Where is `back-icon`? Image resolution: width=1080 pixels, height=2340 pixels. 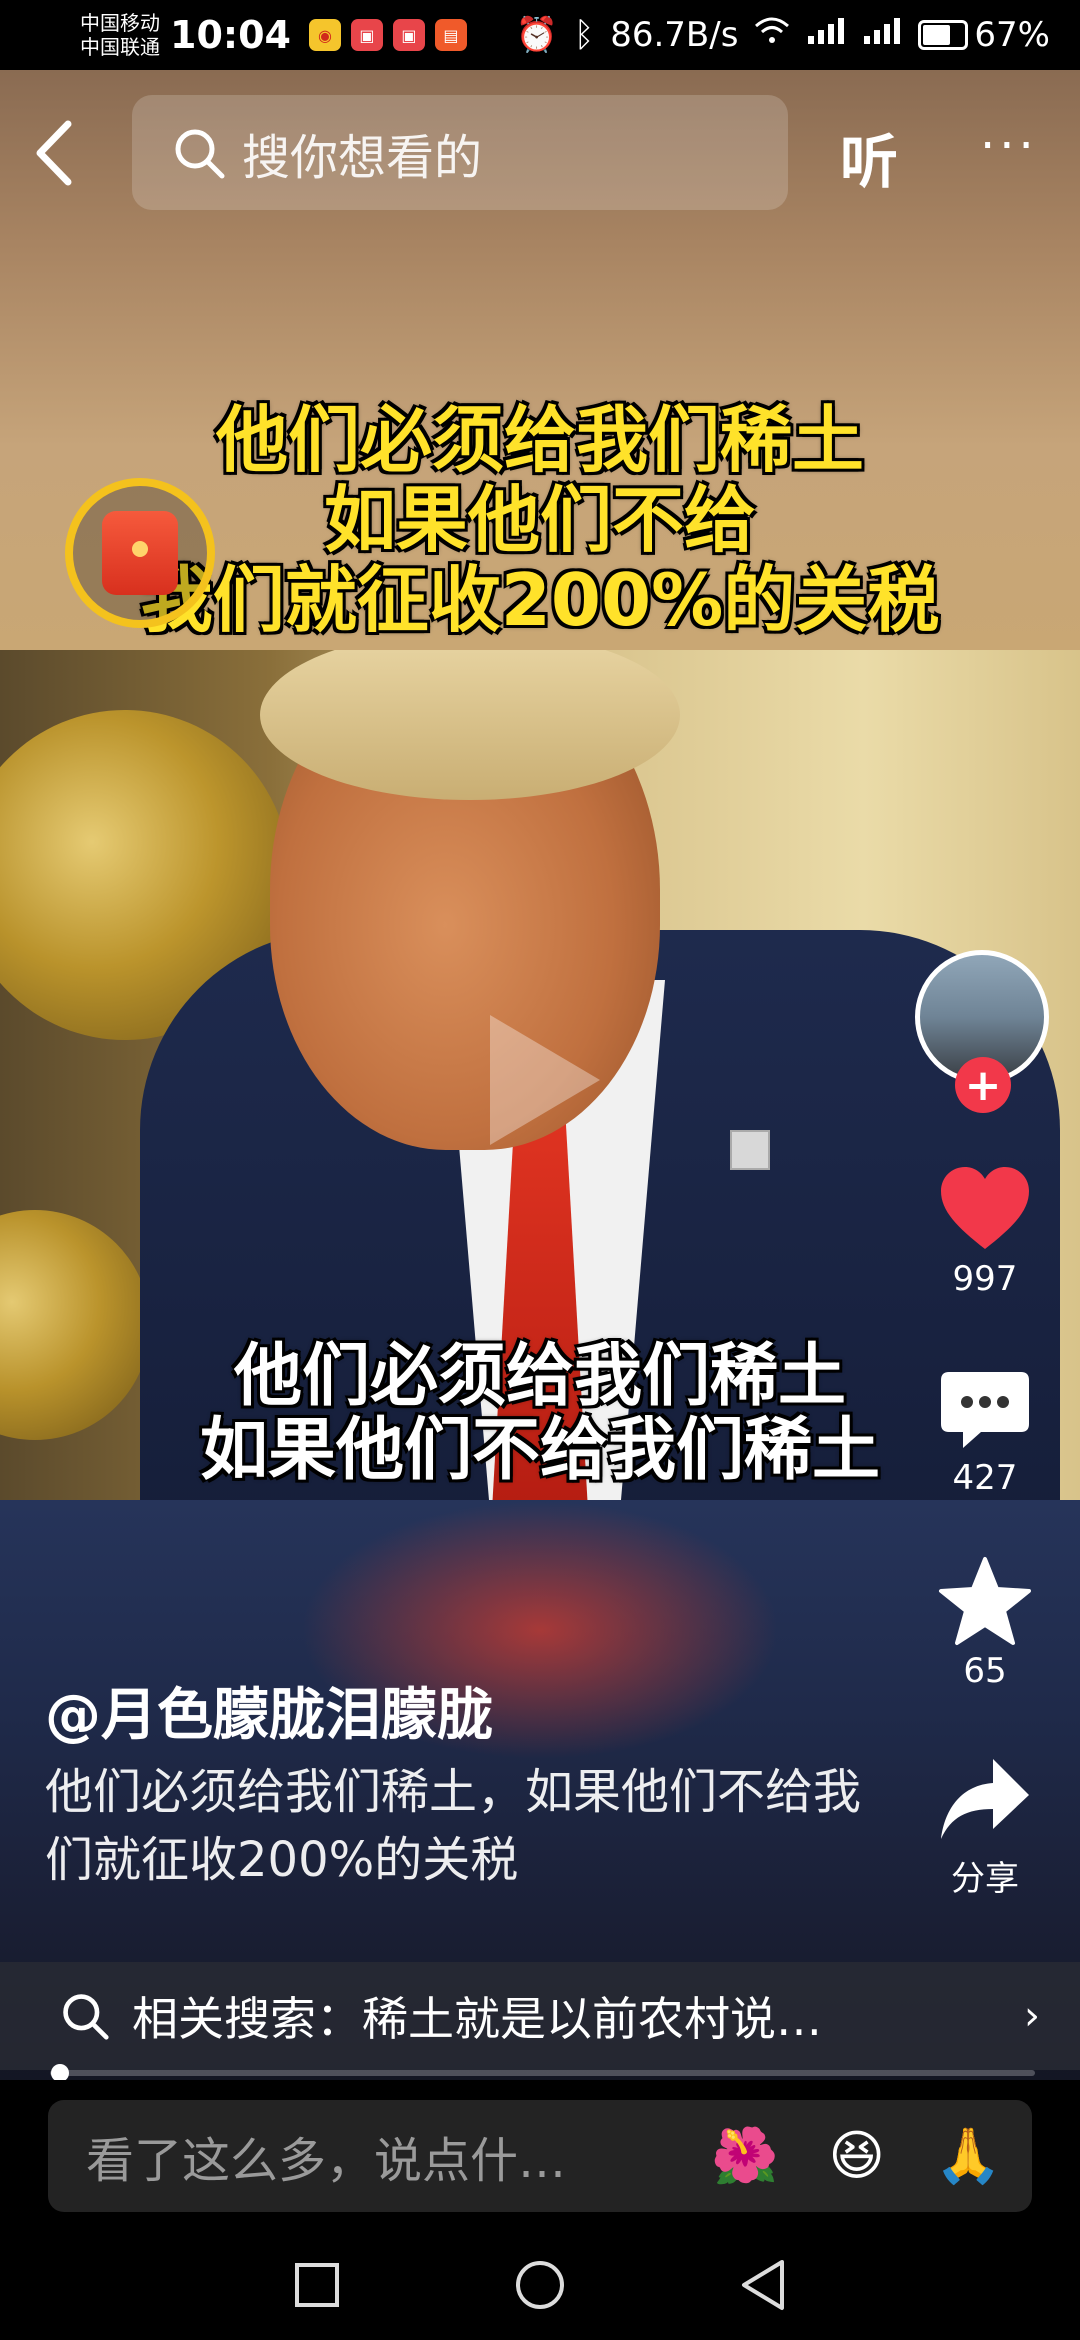 back-icon is located at coordinates (54, 153).